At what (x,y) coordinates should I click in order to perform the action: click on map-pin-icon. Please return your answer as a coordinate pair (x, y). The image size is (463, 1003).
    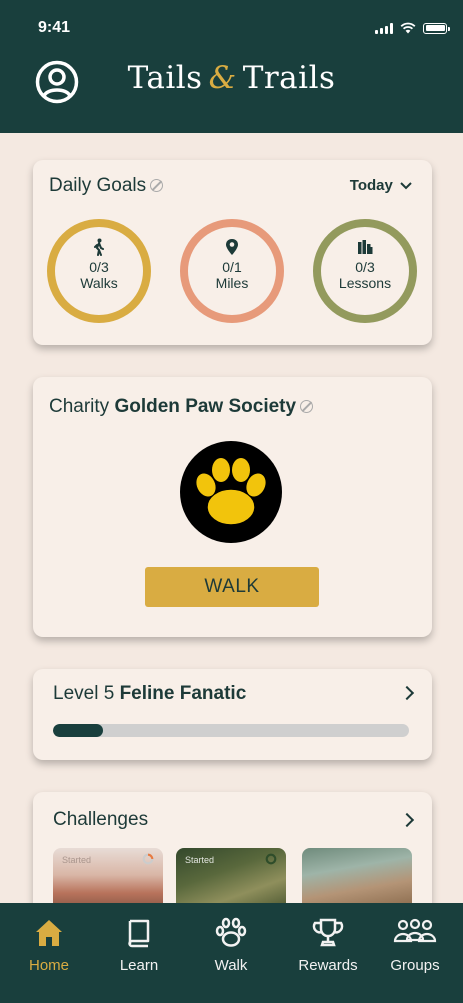
    Looking at the image, I should click on (232, 247).